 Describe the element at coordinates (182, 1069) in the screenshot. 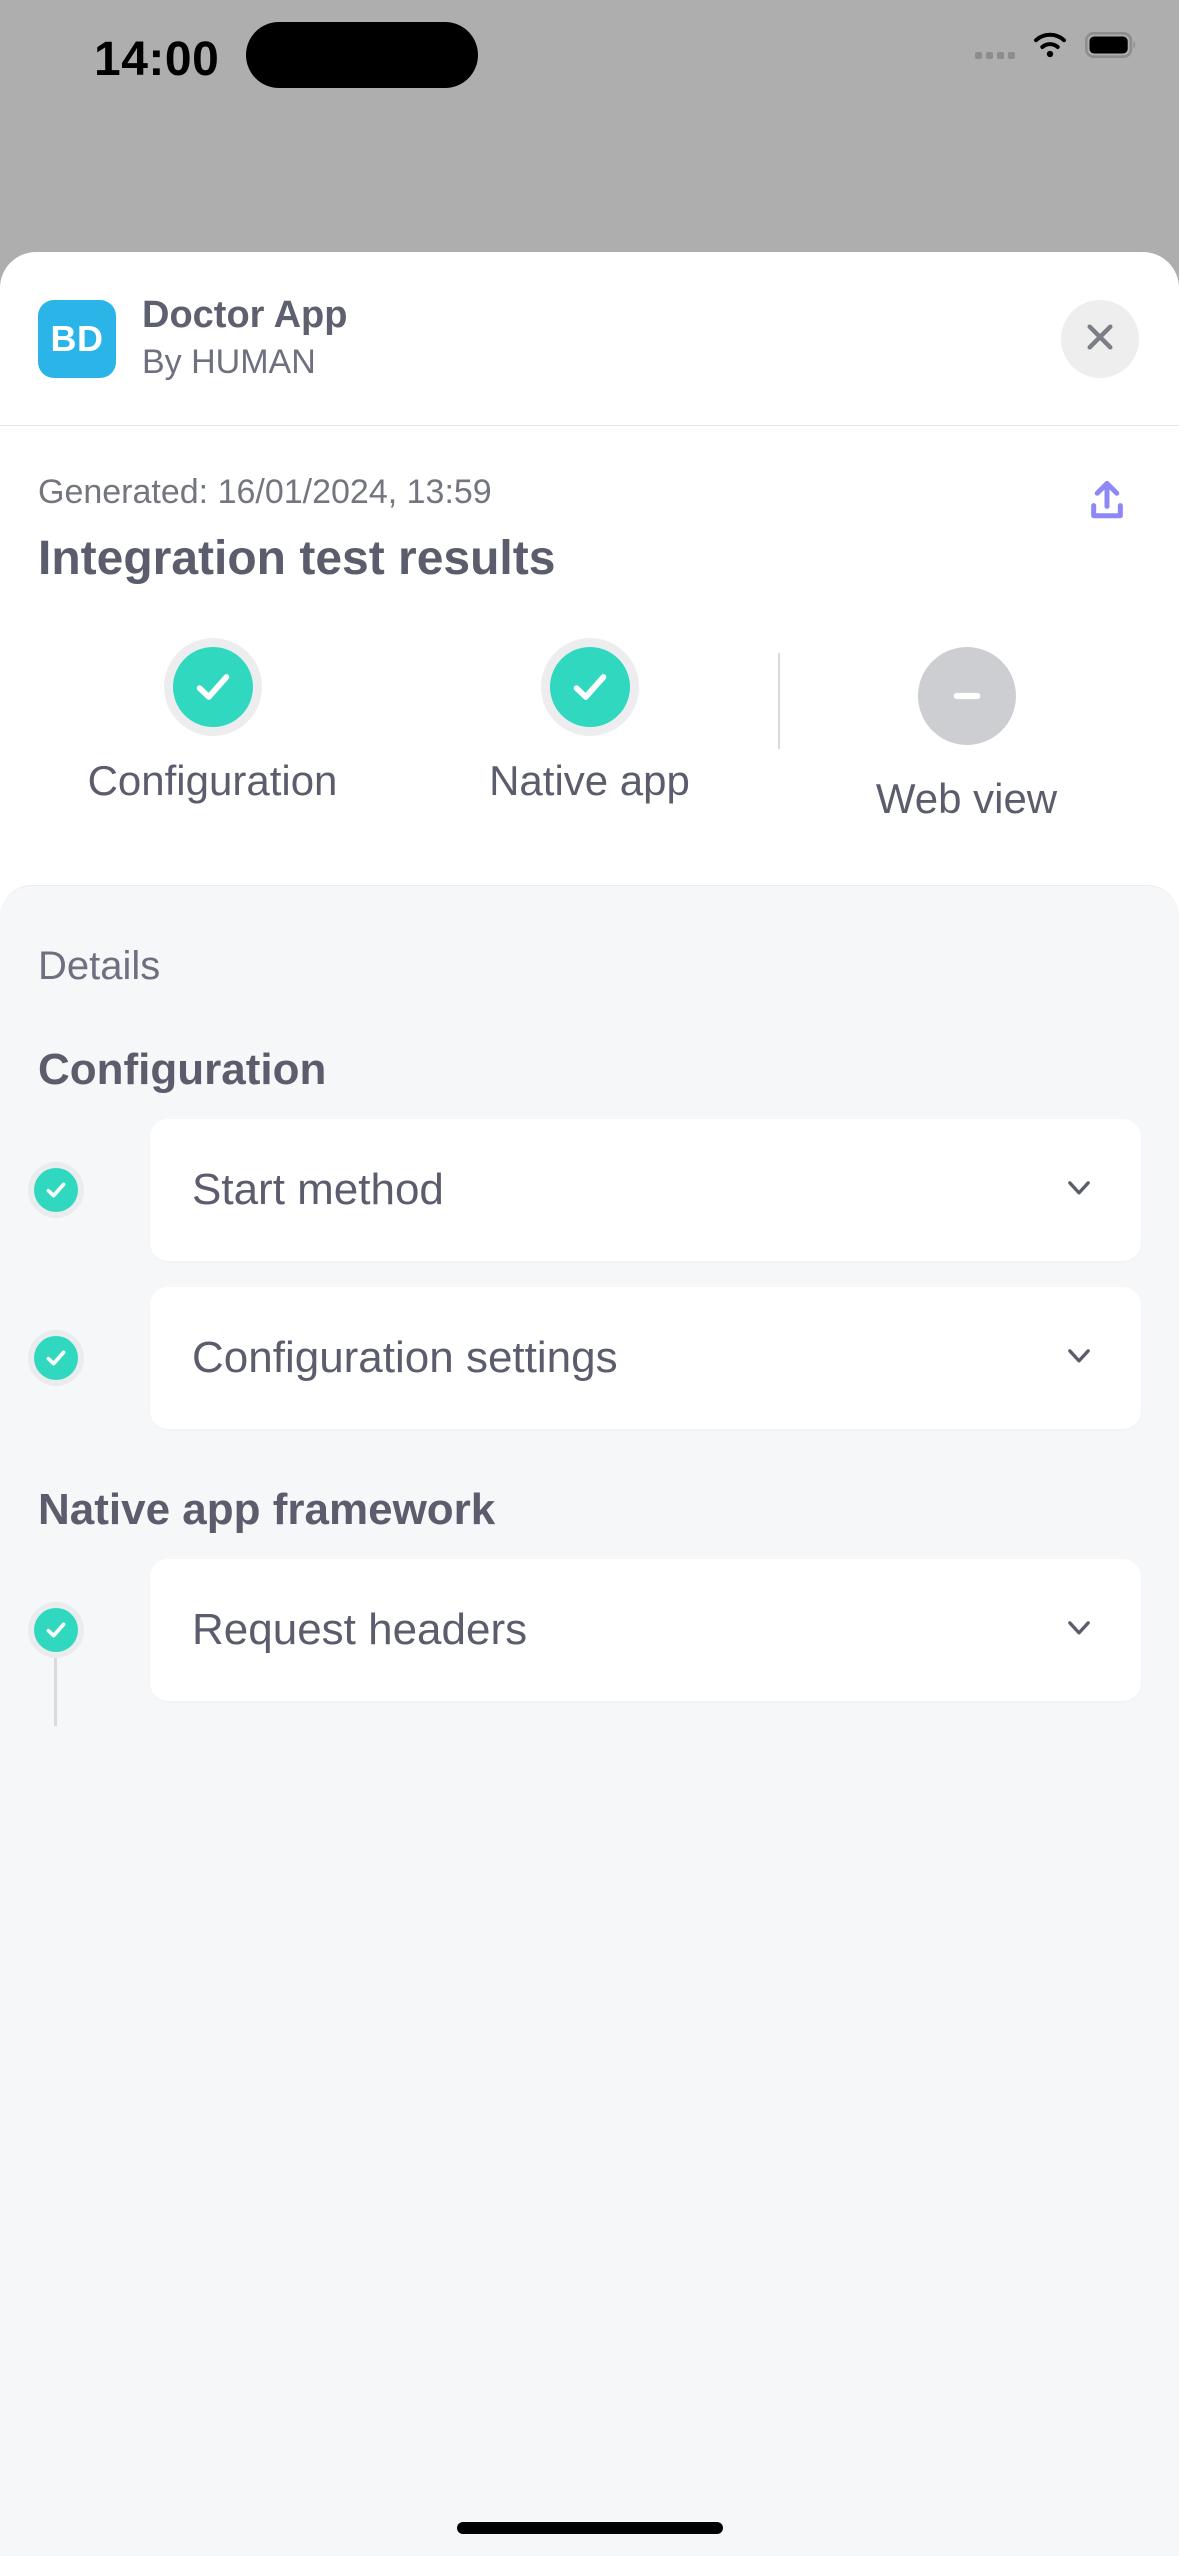

I see `section-title-configuration: Configuration` at that location.